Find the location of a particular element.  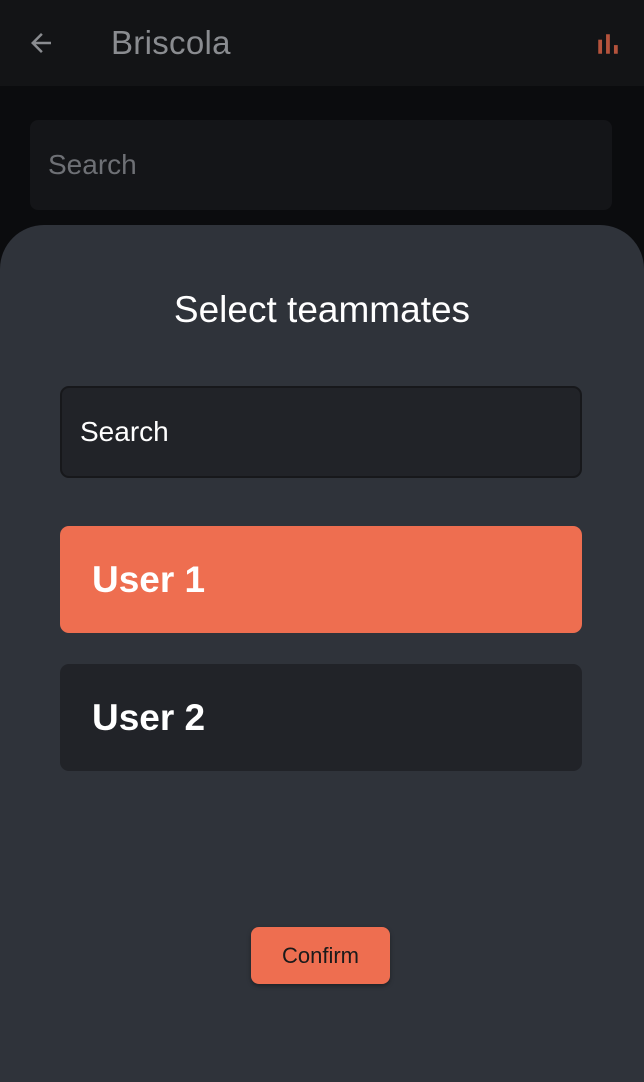

user-item-2: User 2 is located at coordinates (321, 717).